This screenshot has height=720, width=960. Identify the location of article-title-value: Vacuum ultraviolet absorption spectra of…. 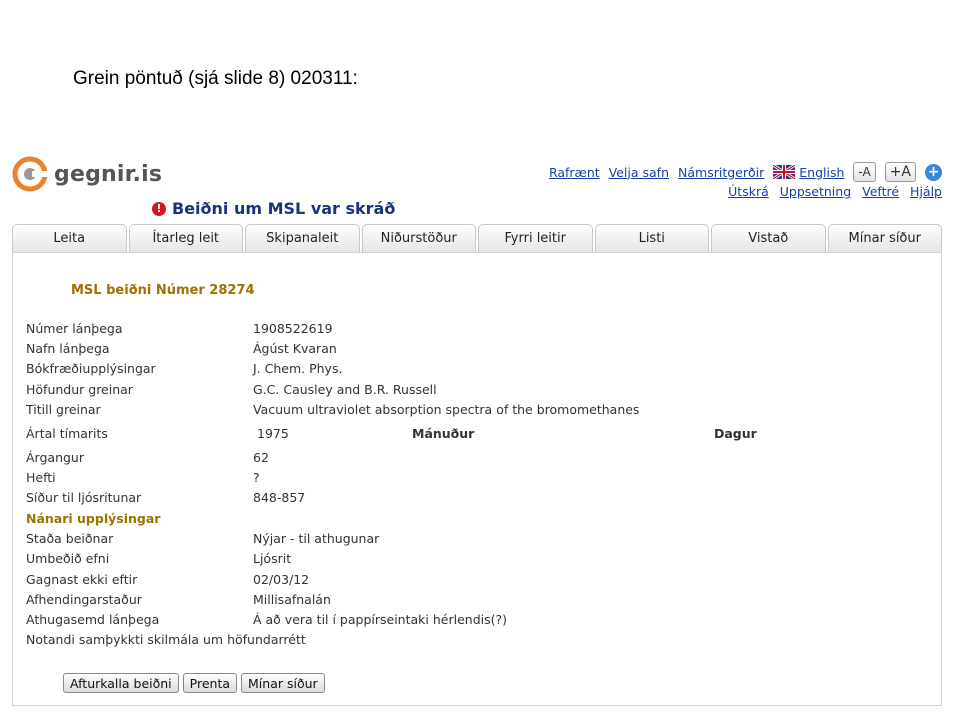
(446, 409).